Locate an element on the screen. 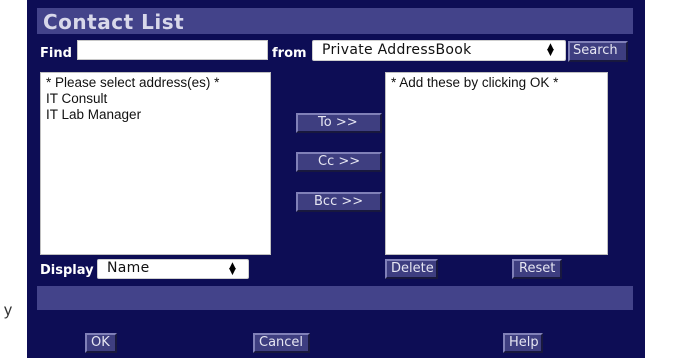 The image size is (681, 358). list-item: IT Consult is located at coordinates (155, 99).